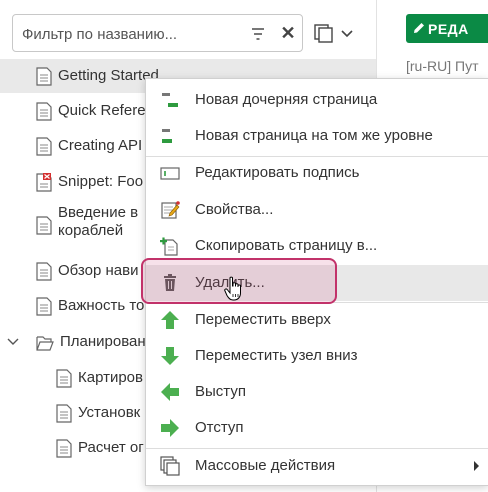 This screenshot has height=492, width=488. I want to click on tree-item: Картиров, so click(72, 378).